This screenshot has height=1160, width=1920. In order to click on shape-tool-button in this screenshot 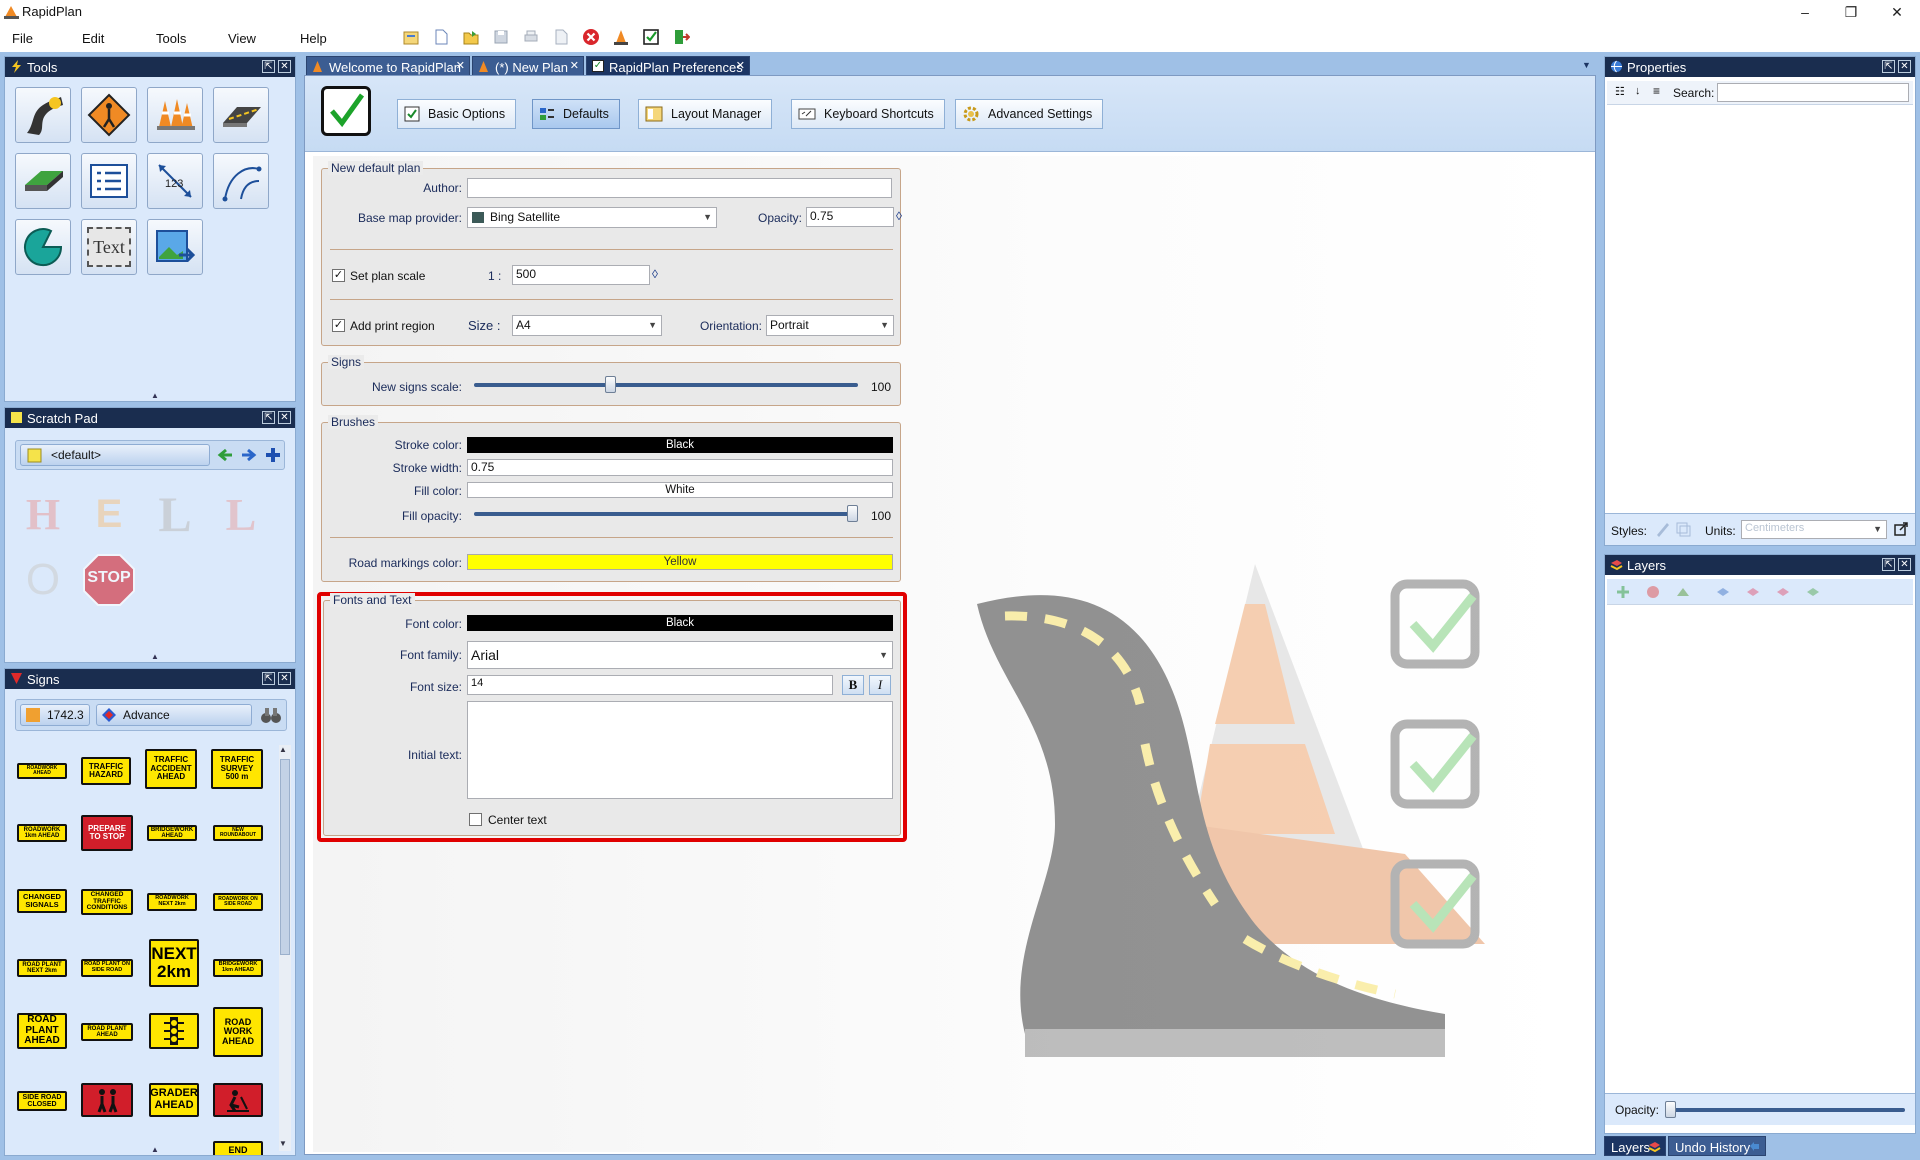, I will do `click(43, 247)`.